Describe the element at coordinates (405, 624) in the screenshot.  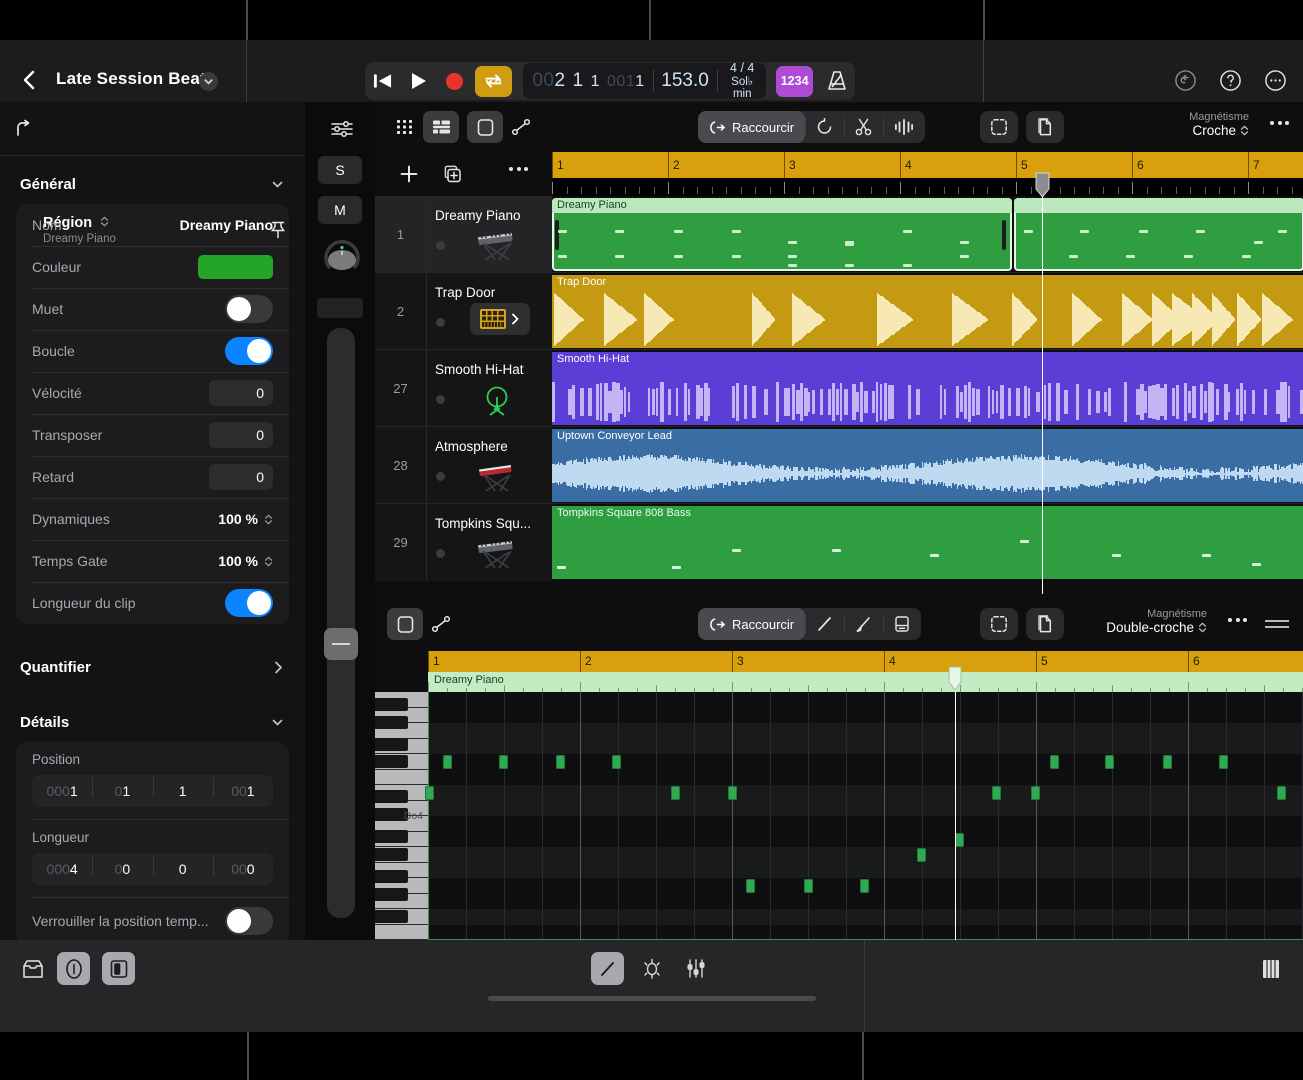
I see `marquee-select-icon` at that location.